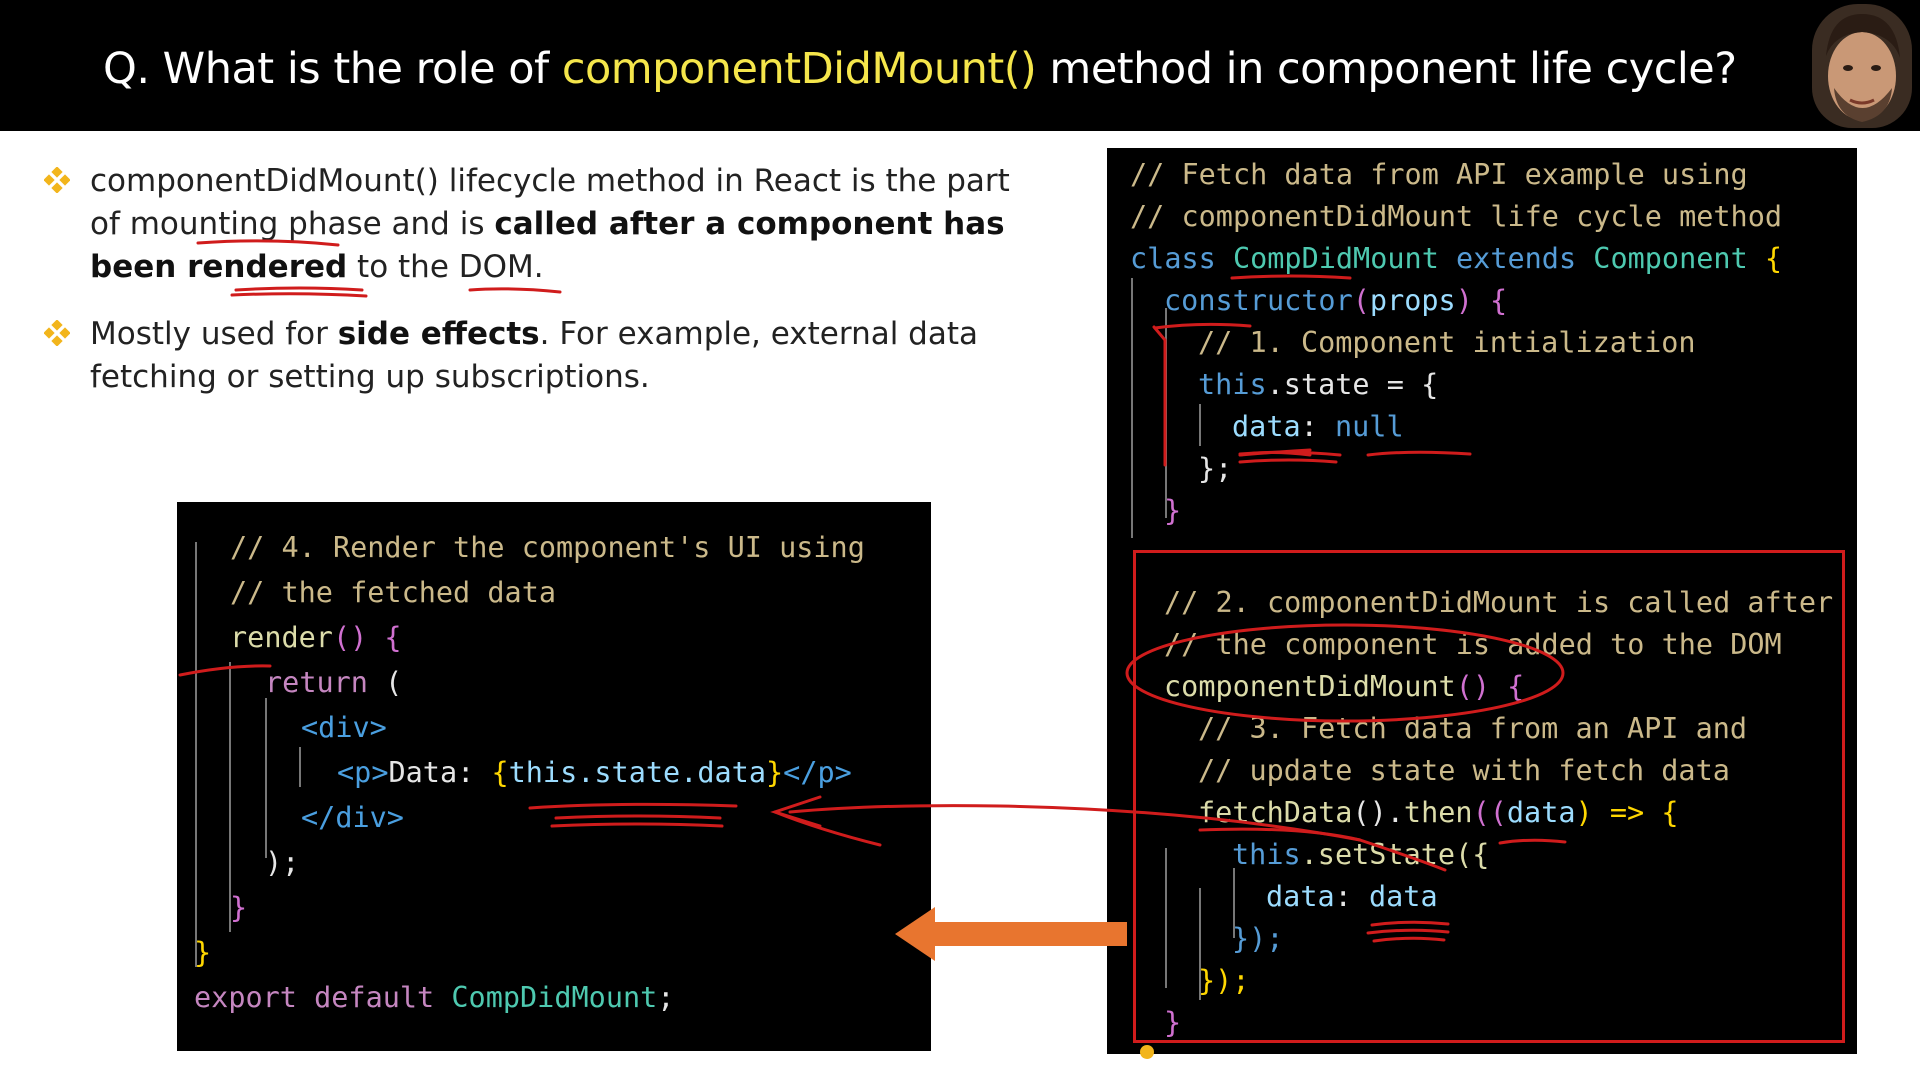 The image size is (1920, 1080). What do you see at coordinates (1447, 342) in the screenshot?
I see `code-line: // 1. Component intialization` at bounding box center [1447, 342].